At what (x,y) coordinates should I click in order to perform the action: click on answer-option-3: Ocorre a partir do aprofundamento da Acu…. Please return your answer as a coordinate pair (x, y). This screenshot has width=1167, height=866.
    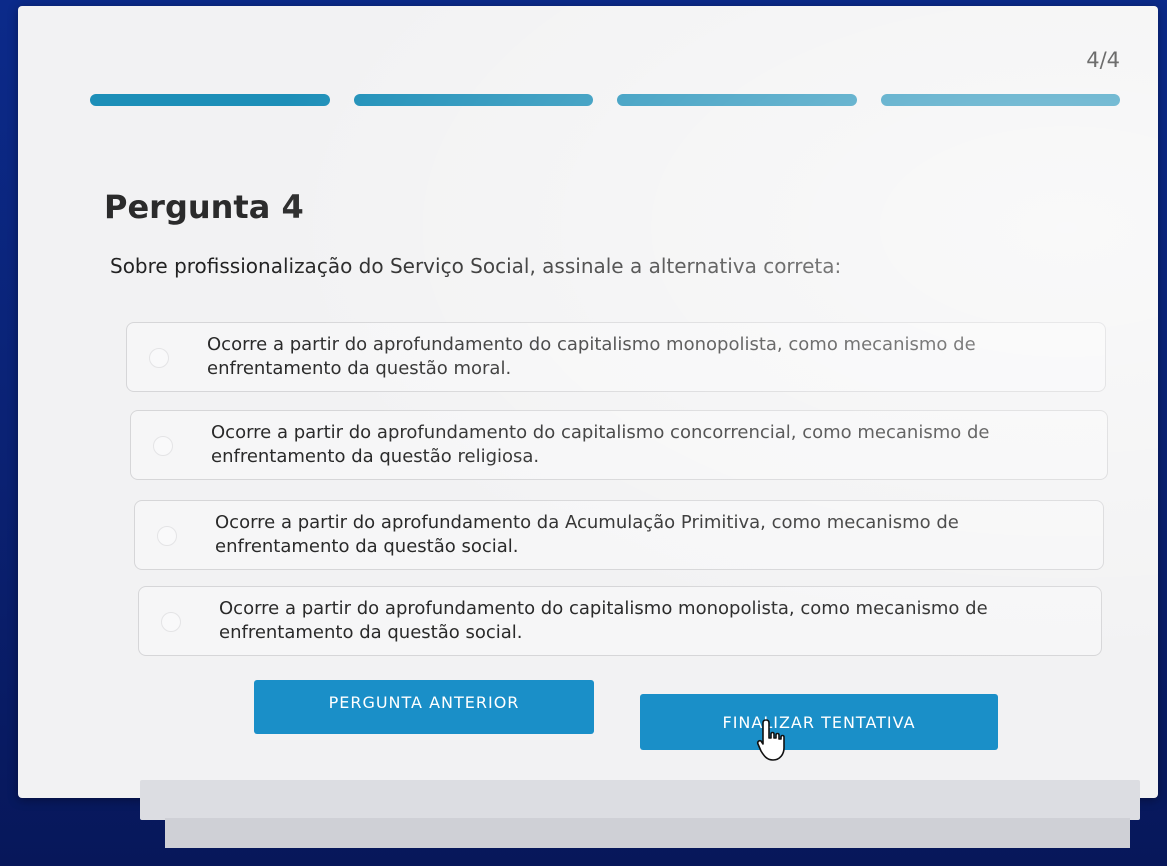
    Looking at the image, I should click on (619, 535).